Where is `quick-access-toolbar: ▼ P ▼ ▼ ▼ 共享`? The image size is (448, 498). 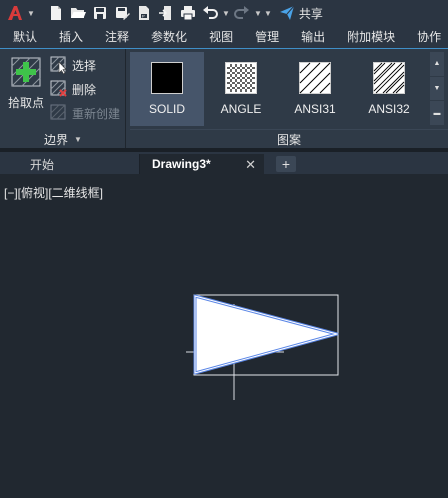
quick-access-toolbar: ▼ P ▼ ▼ ▼ 共享 is located at coordinates (224, 13).